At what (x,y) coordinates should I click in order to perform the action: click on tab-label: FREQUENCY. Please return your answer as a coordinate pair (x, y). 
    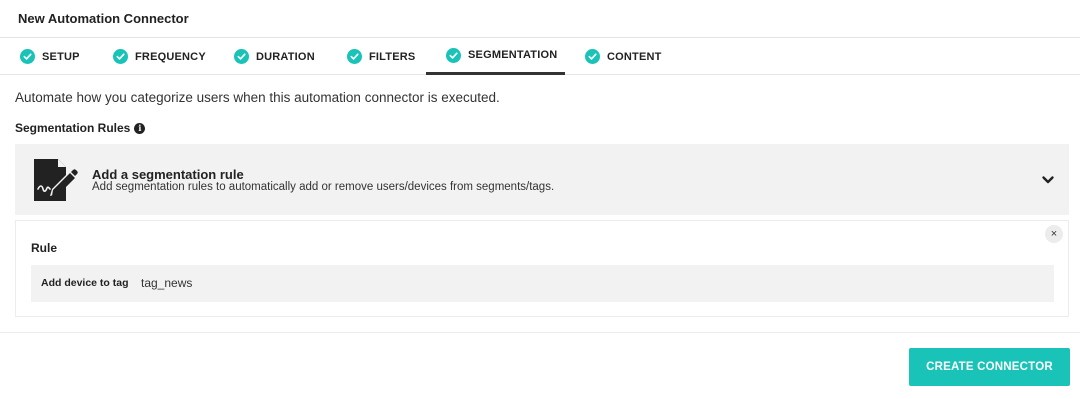
    Looking at the image, I should click on (170, 56).